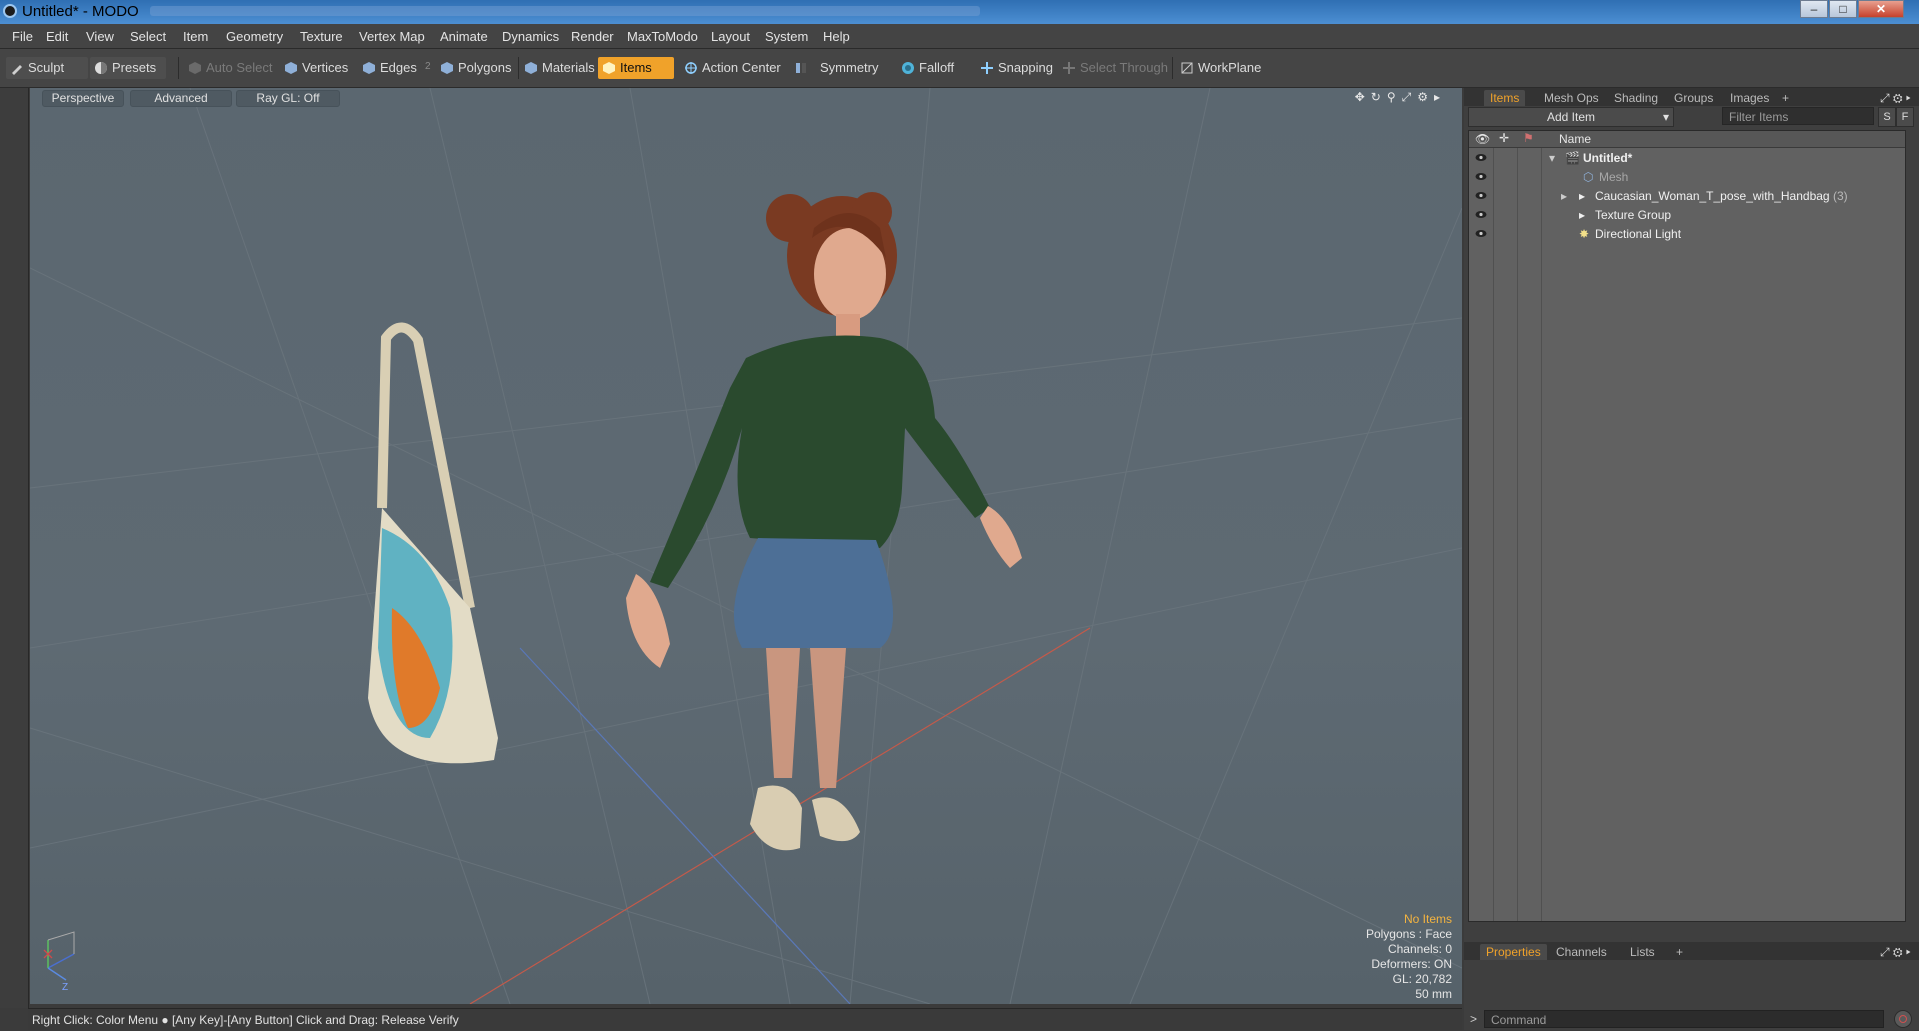  What do you see at coordinates (1687, 158) in the screenshot?
I see `tree-row-scene: ▾ 🎬 Untitled*` at bounding box center [1687, 158].